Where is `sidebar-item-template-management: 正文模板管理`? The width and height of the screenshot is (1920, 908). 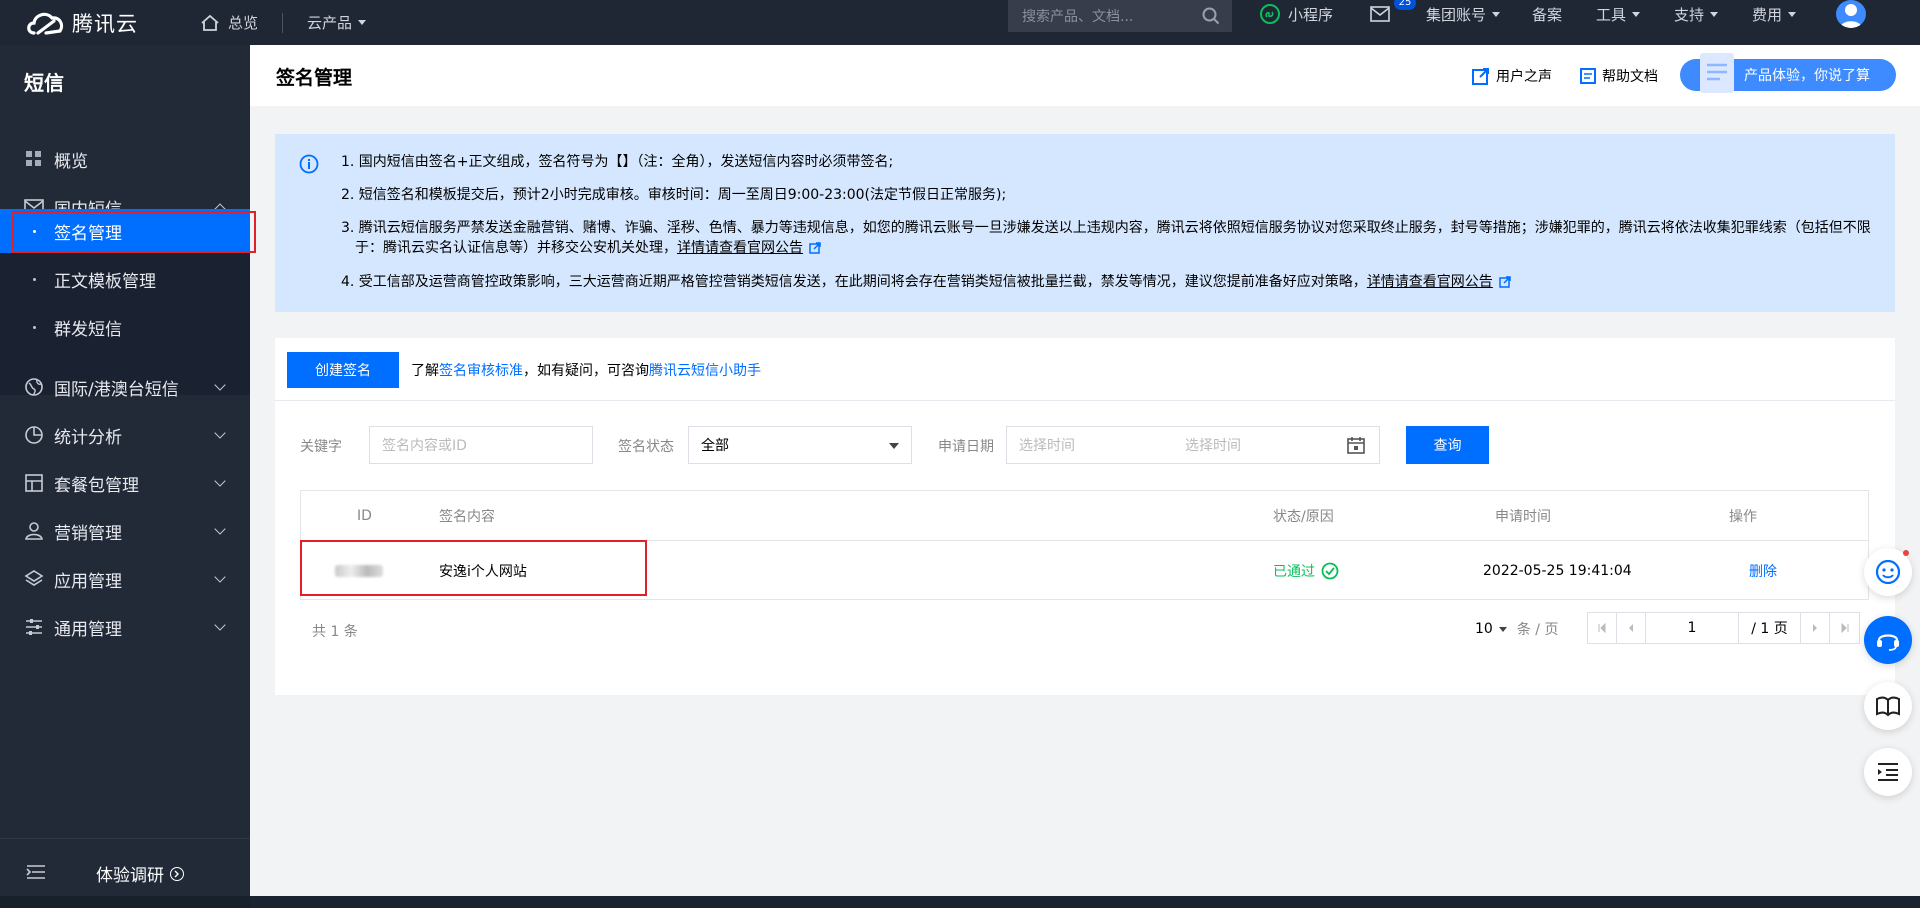 sidebar-item-template-management: 正文模板管理 is located at coordinates (125, 279).